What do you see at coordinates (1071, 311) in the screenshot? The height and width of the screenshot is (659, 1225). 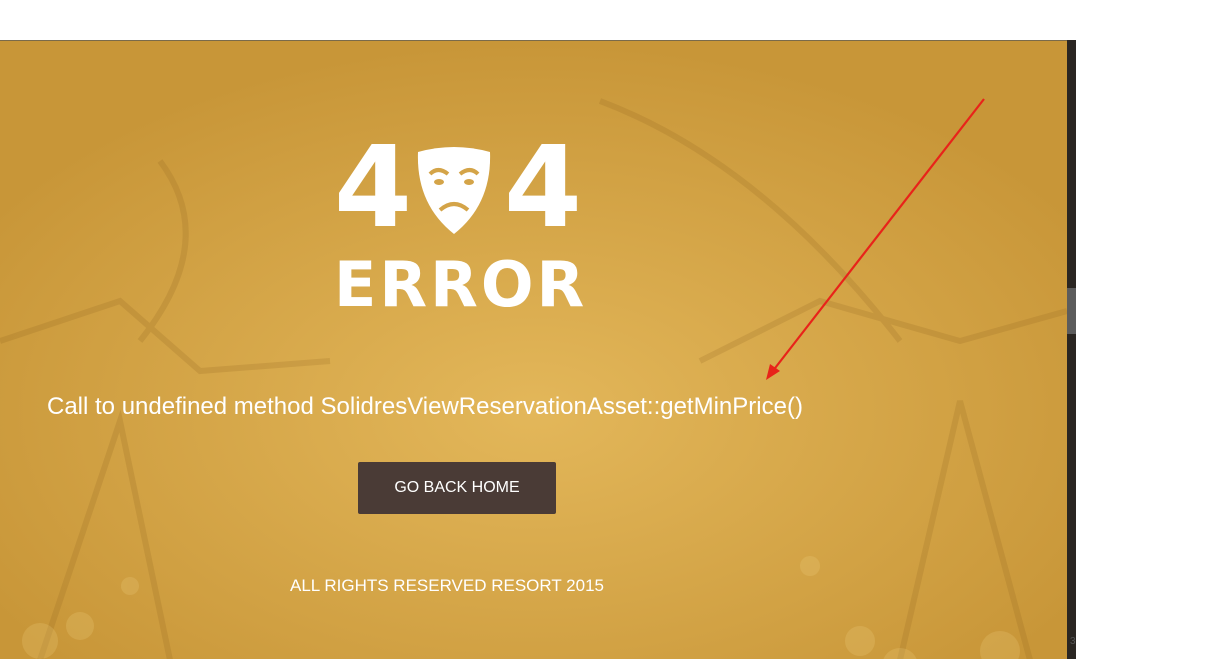 I see `scrollbar-thumb` at bounding box center [1071, 311].